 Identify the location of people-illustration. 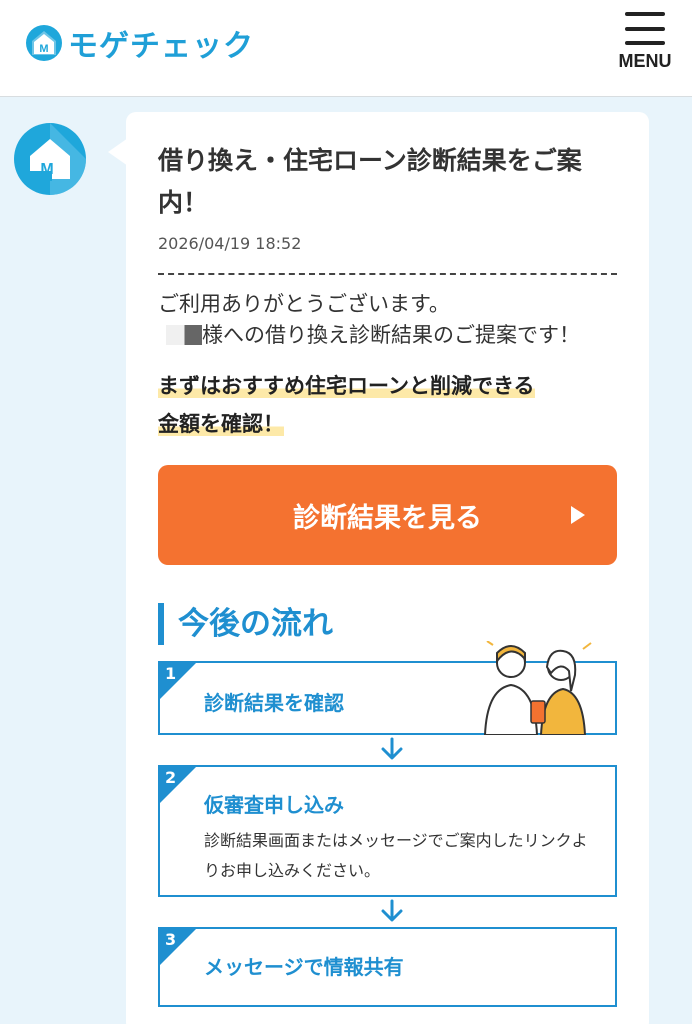
(537, 688).